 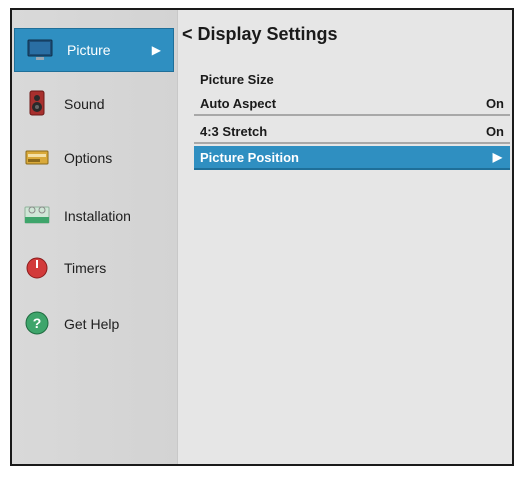 I want to click on menu-item-label: Picture Size, so click(x=237, y=79).